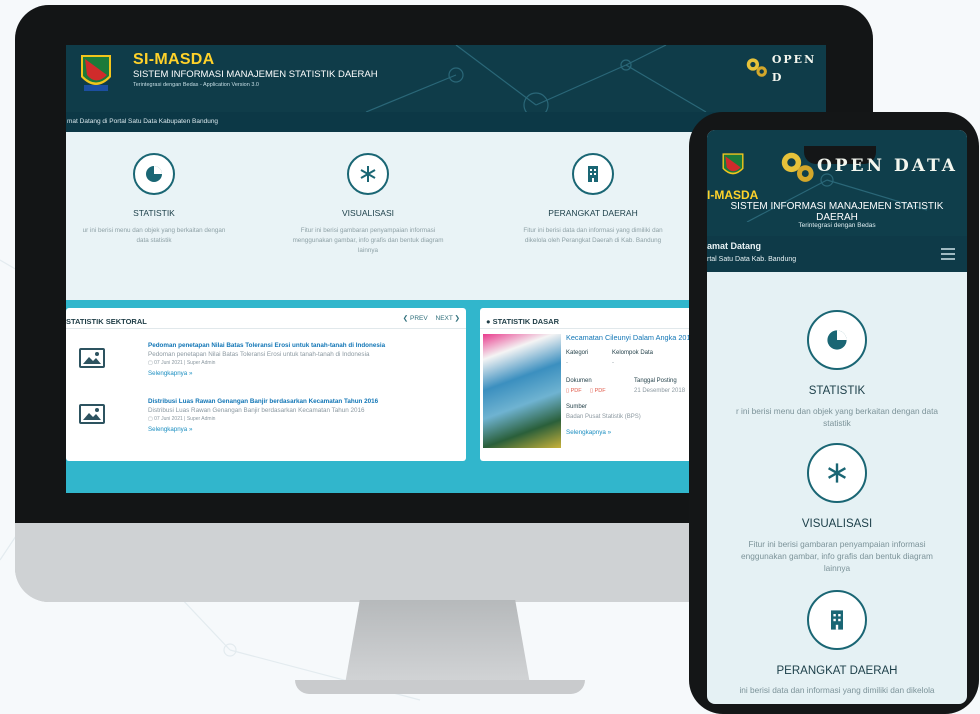 The height and width of the screenshot is (714, 980). What do you see at coordinates (579, 381) in the screenshot?
I see `dokumen-label: Dokumen` at bounding box center [579, 381].